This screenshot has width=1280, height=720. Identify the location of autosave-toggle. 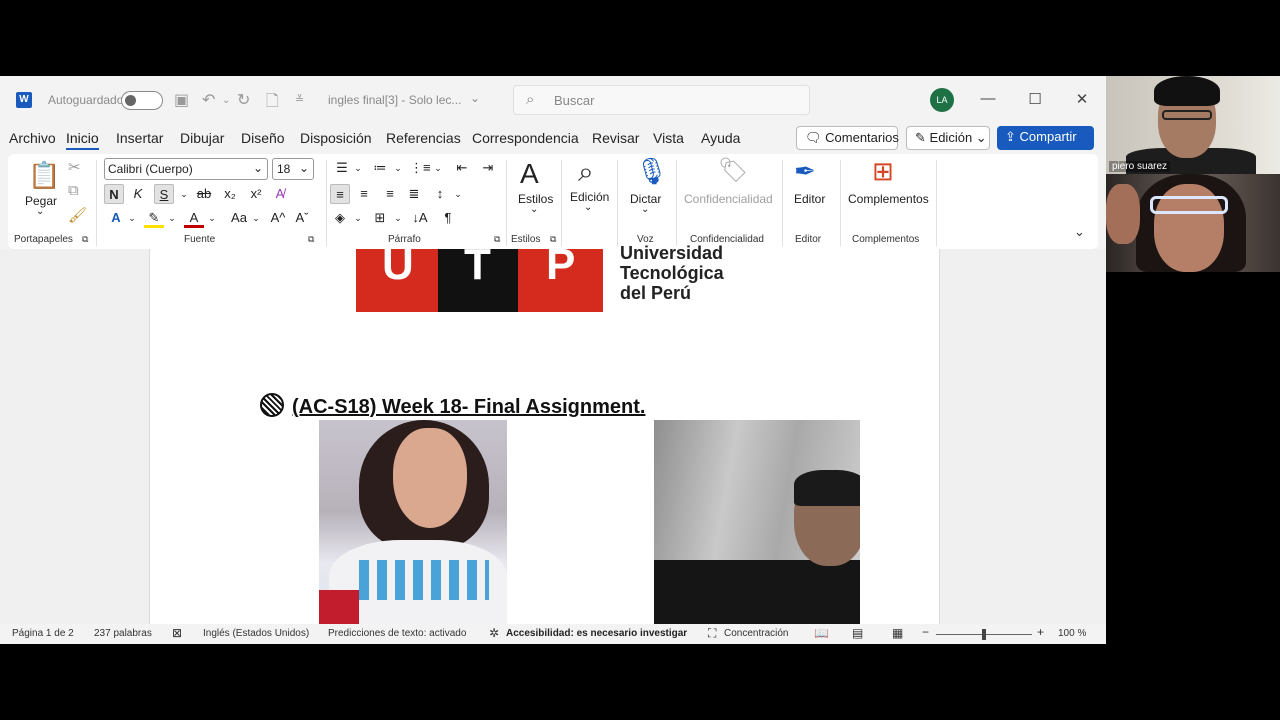
(142, 100).